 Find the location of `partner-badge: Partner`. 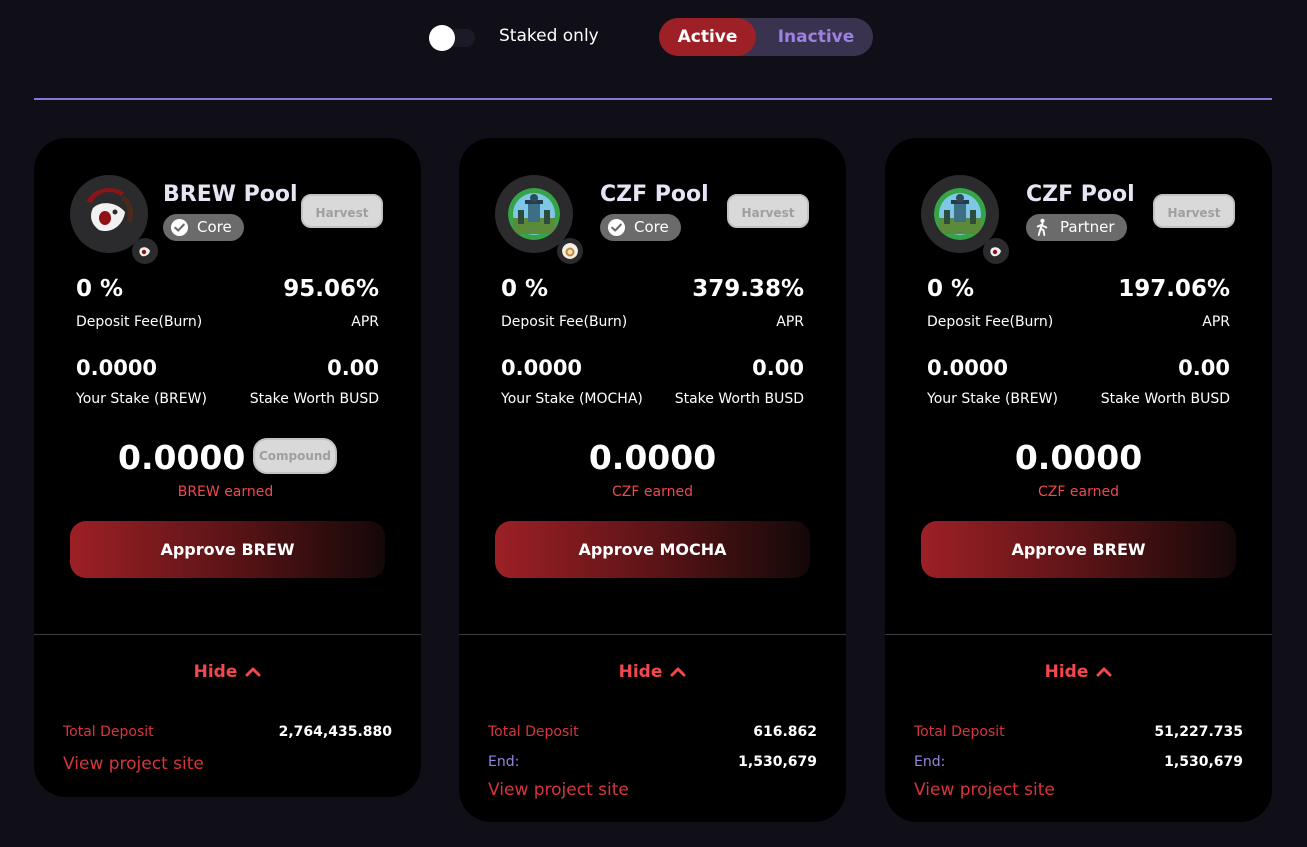

partner-badge: Partner is located at coordinates (1076, 227).